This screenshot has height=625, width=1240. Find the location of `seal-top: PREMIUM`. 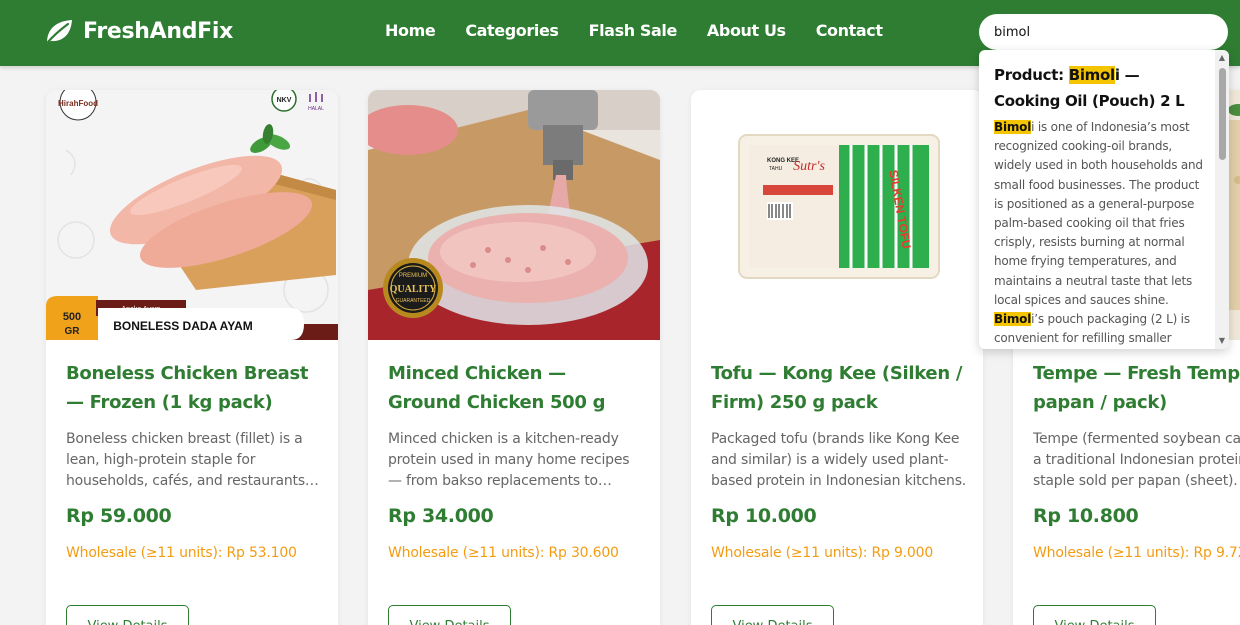

seal-top: PREMIUM is located at coordinates (413, 276).